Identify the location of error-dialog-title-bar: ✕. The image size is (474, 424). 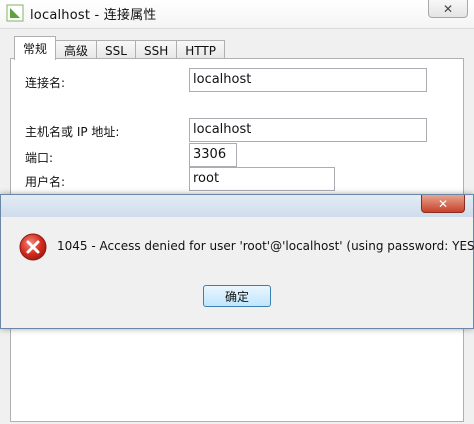
(237, 206).